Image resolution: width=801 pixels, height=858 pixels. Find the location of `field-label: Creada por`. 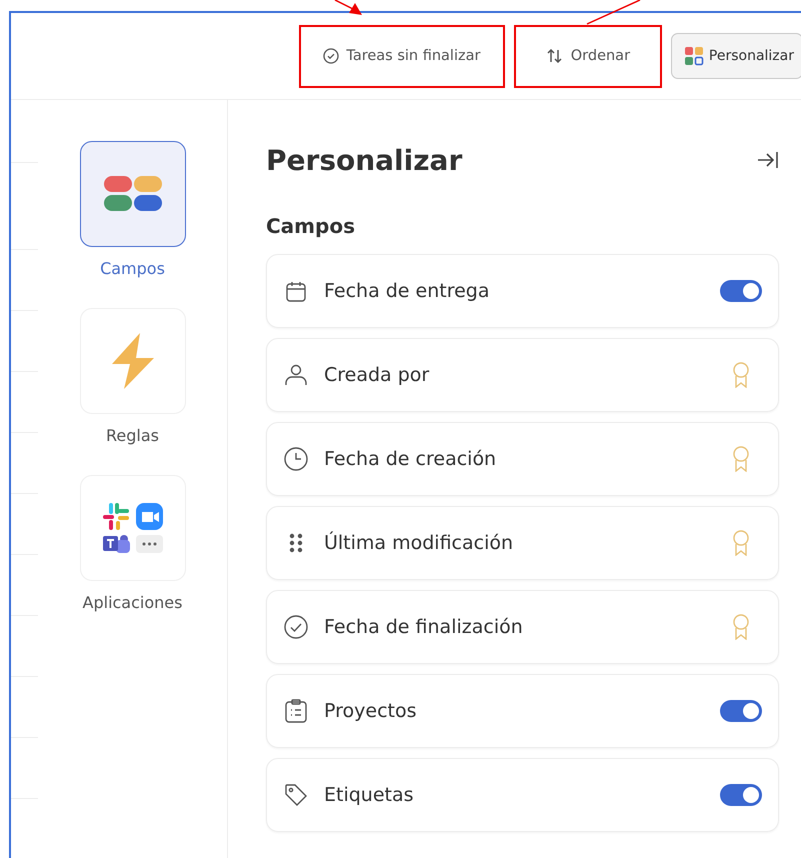

field-label: Creada por is located at coordinates (377, 375).